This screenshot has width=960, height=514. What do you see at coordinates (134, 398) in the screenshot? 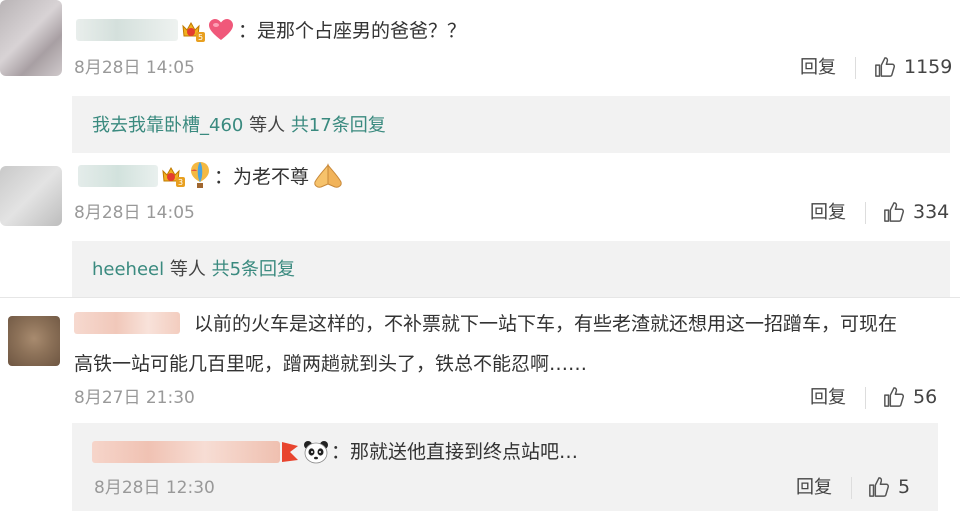
I see `comment-time: 8月27日 21:30` at bounding box center [134, 398].